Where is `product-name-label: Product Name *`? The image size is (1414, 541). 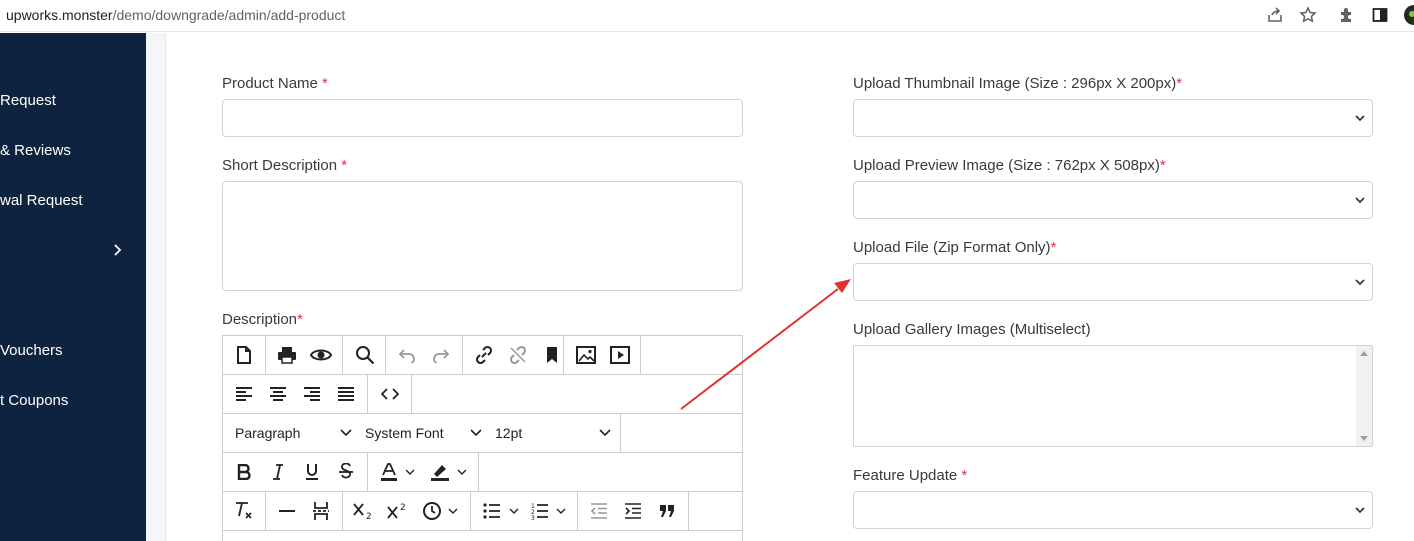
product-name-label: Product Name * is located at coordinates (275, 83).